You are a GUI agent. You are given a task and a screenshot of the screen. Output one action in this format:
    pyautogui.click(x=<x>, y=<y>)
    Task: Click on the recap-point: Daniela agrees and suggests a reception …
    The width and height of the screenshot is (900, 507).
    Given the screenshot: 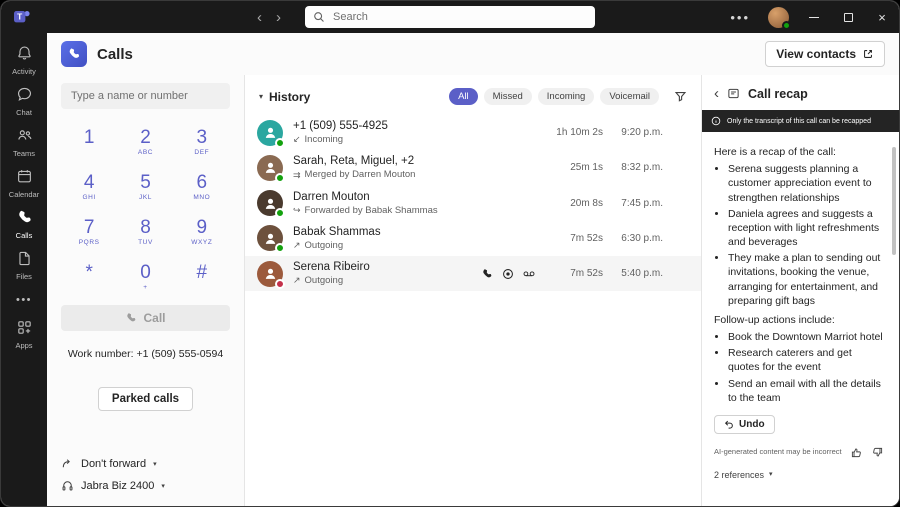 What is the action you would take?
    pyautogui.click(x=805, y=228)
    